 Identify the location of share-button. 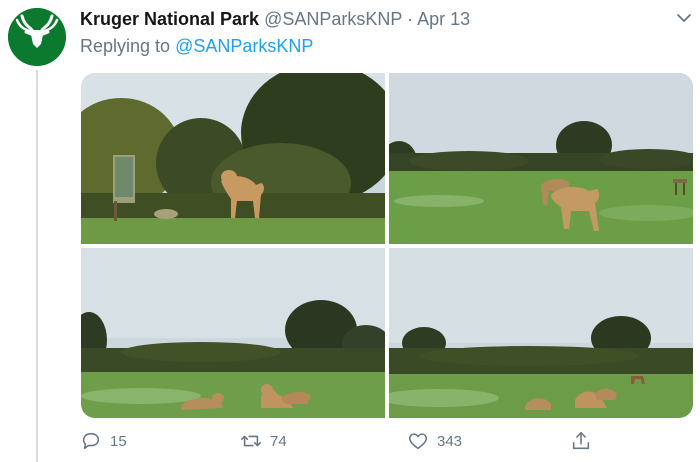
(581, 441).